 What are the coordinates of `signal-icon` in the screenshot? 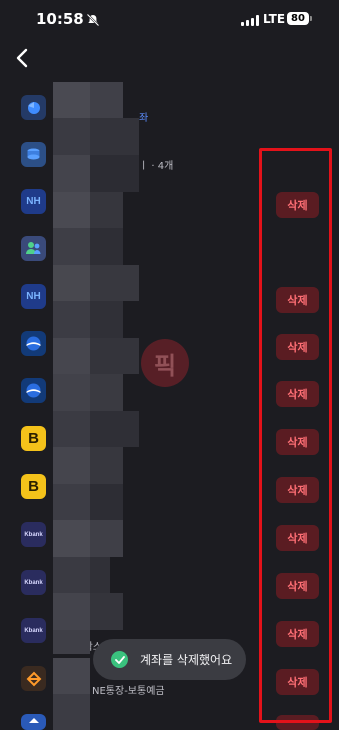 It's located at (250, 20).